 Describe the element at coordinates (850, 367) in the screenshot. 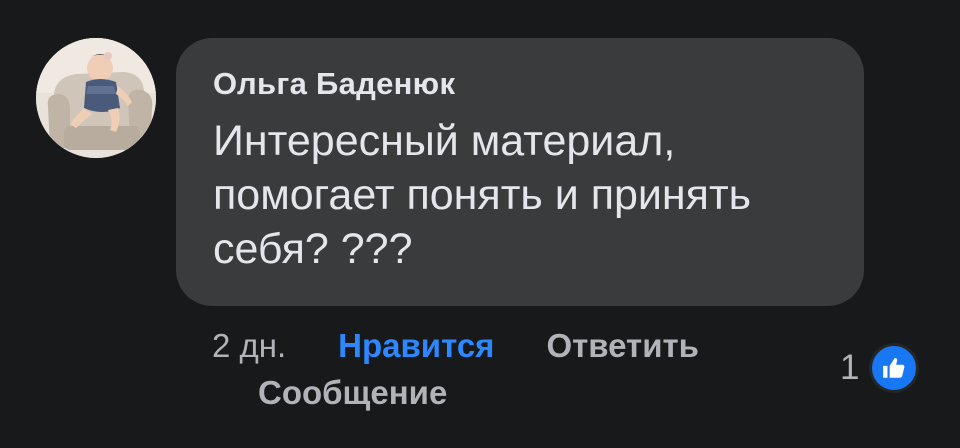

I see `reaction-count: 1` at that location.